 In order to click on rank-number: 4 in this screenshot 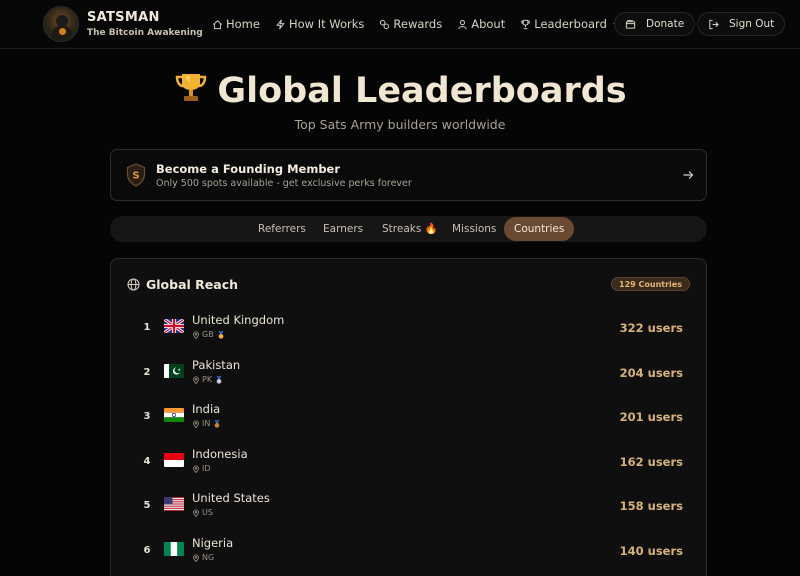, I will do `click(147, 461)`.